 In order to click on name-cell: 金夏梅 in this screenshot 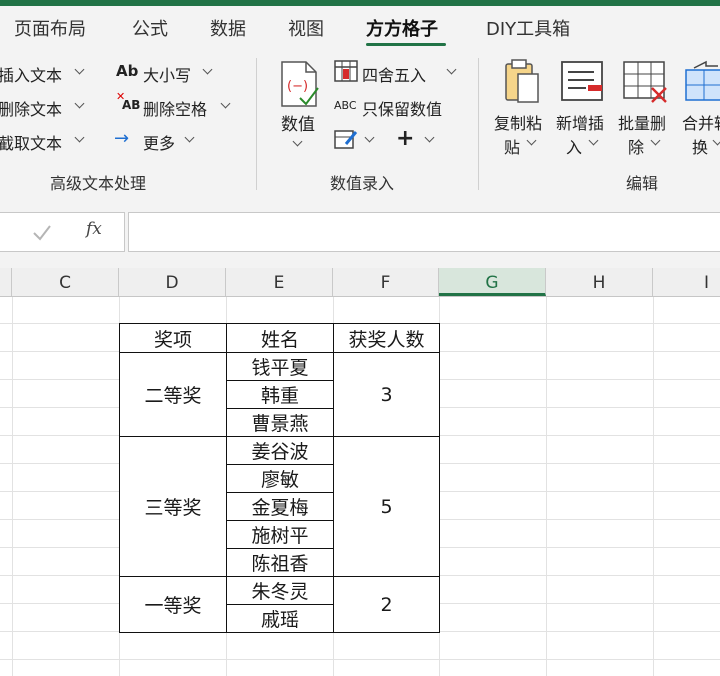, I will do `click(280, 506)`.